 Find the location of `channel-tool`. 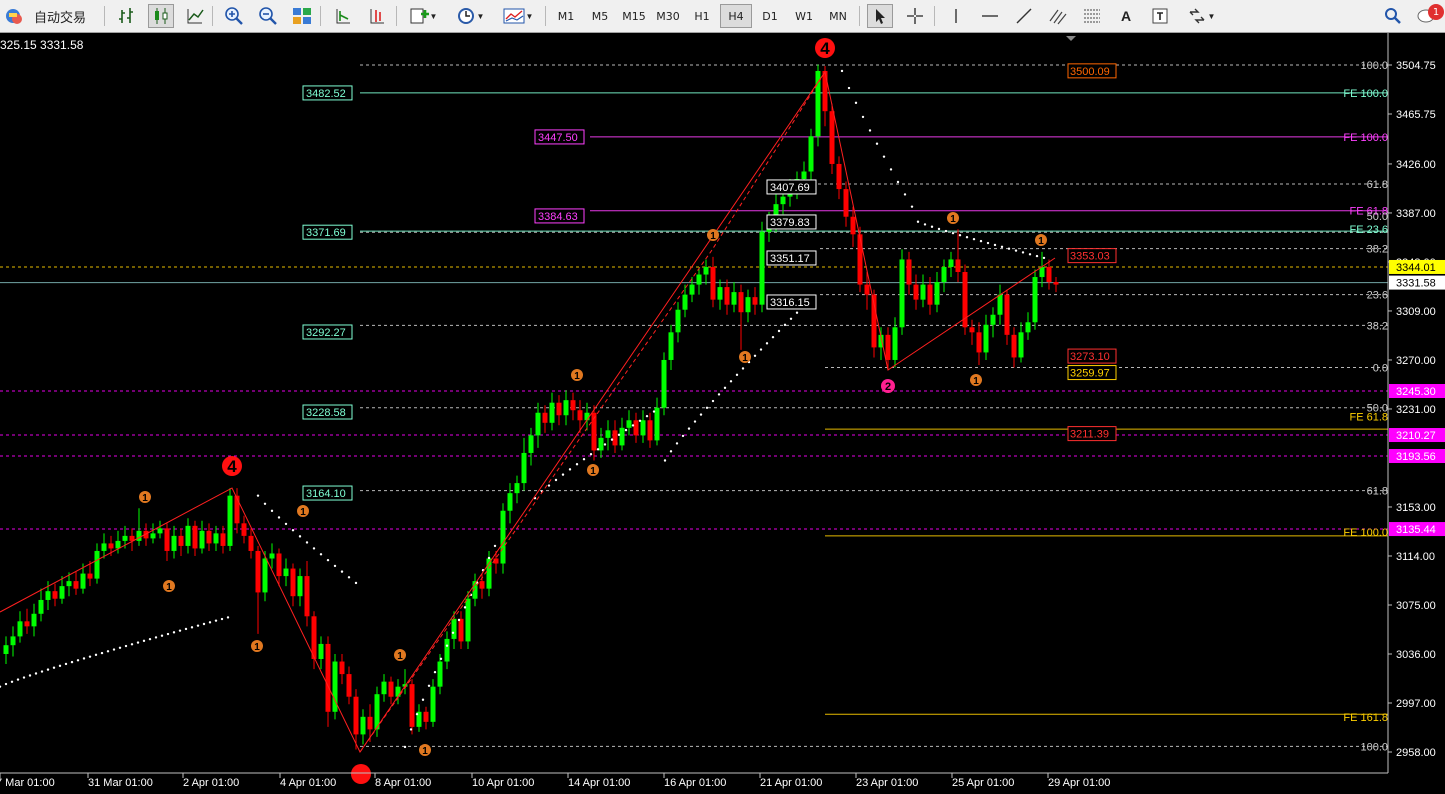

channel-tool is located at coordinates (1058, 16).